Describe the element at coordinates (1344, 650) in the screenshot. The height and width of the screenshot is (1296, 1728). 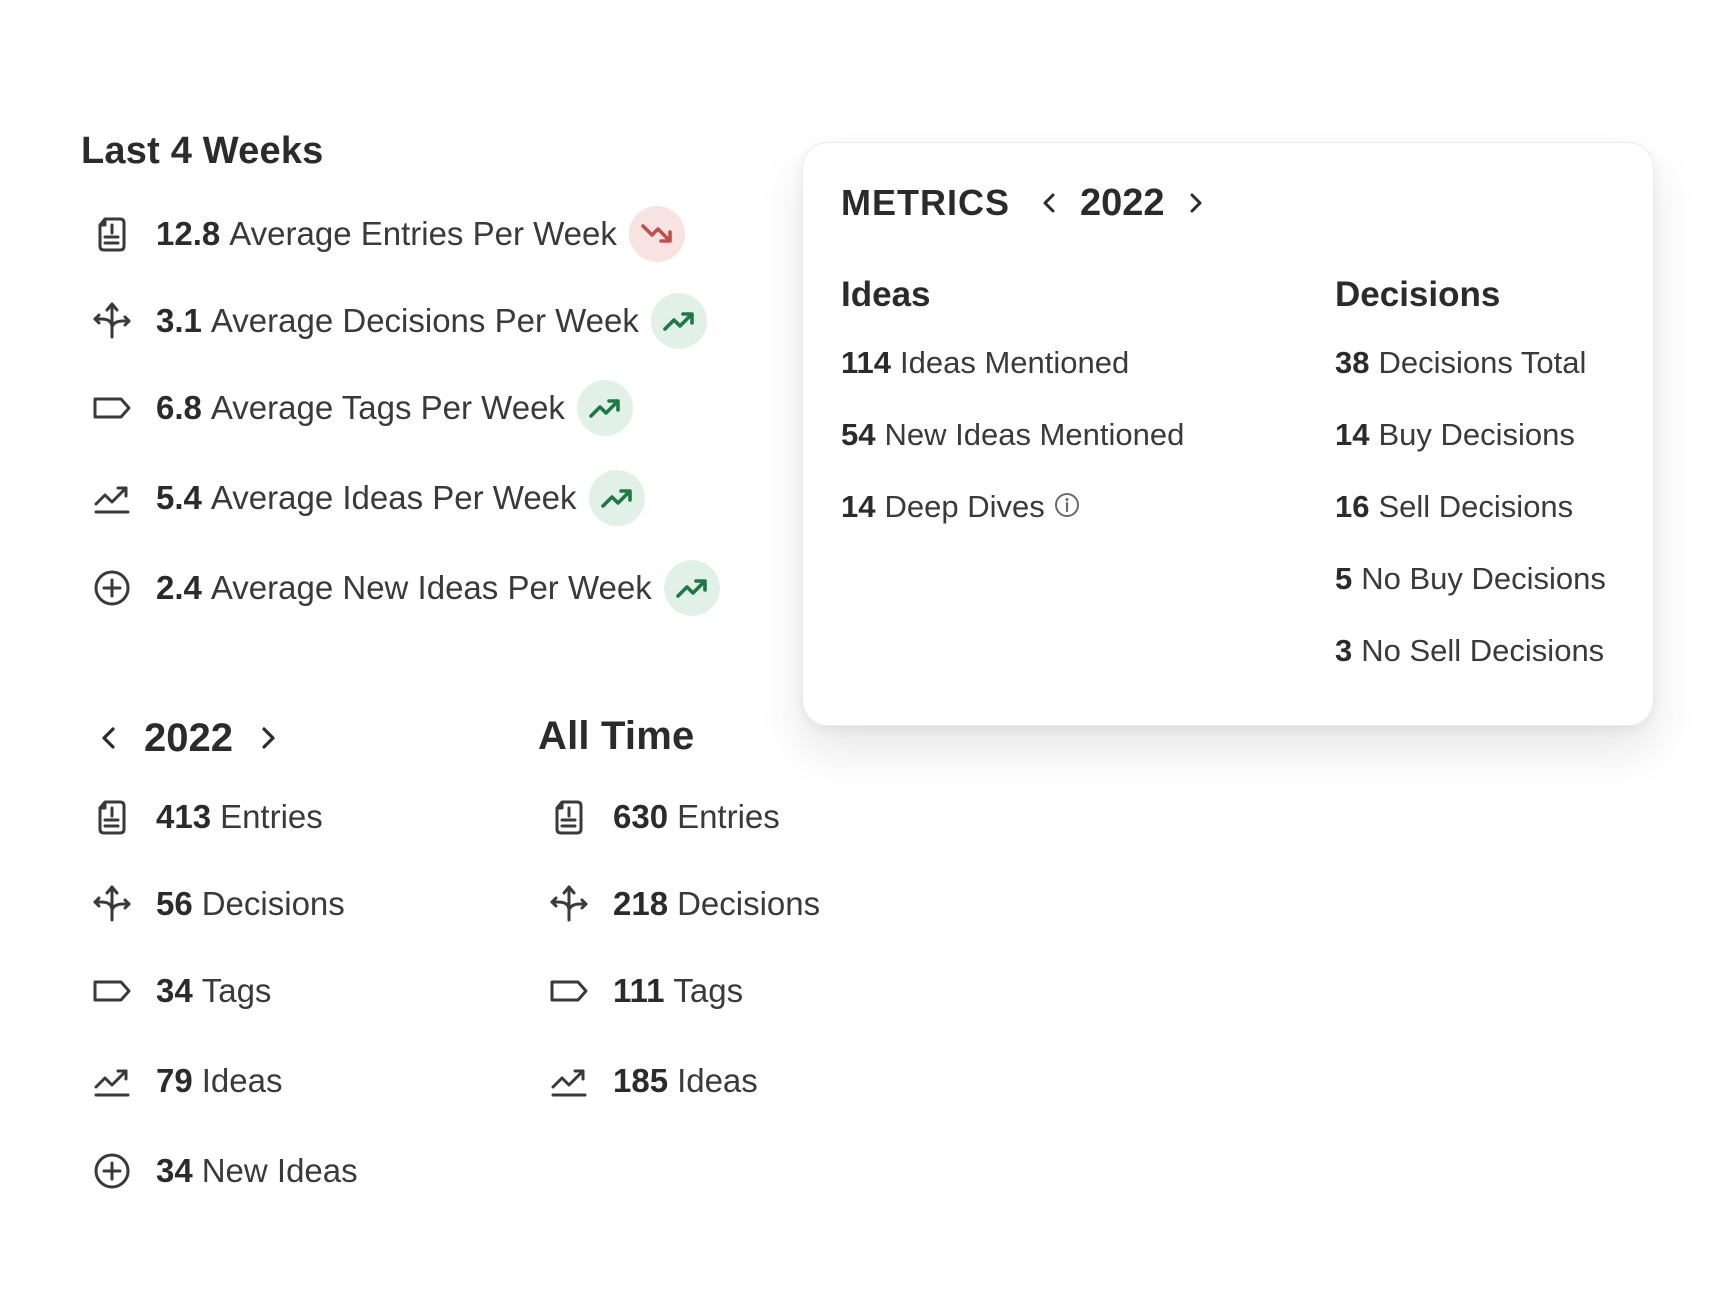
I see `metric-value: 3` at that location.